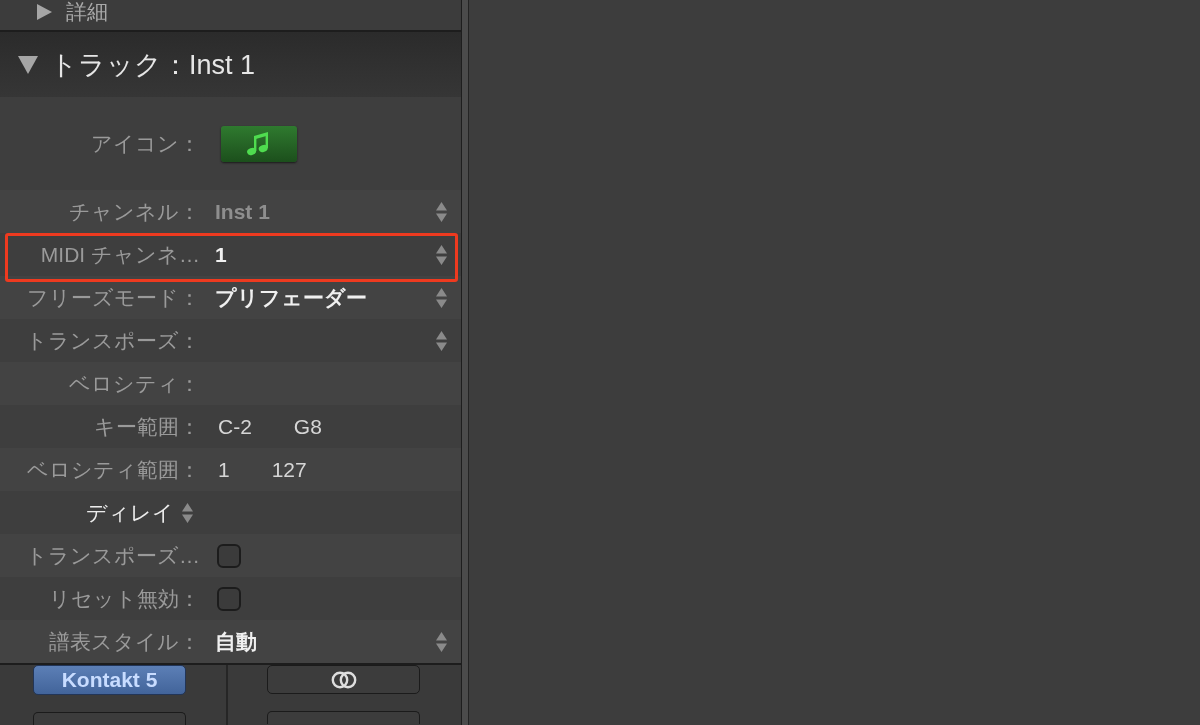 The width and height of the screenshot is (1200, 725). I want to click on popup-value: 自動, so click(236, 641).